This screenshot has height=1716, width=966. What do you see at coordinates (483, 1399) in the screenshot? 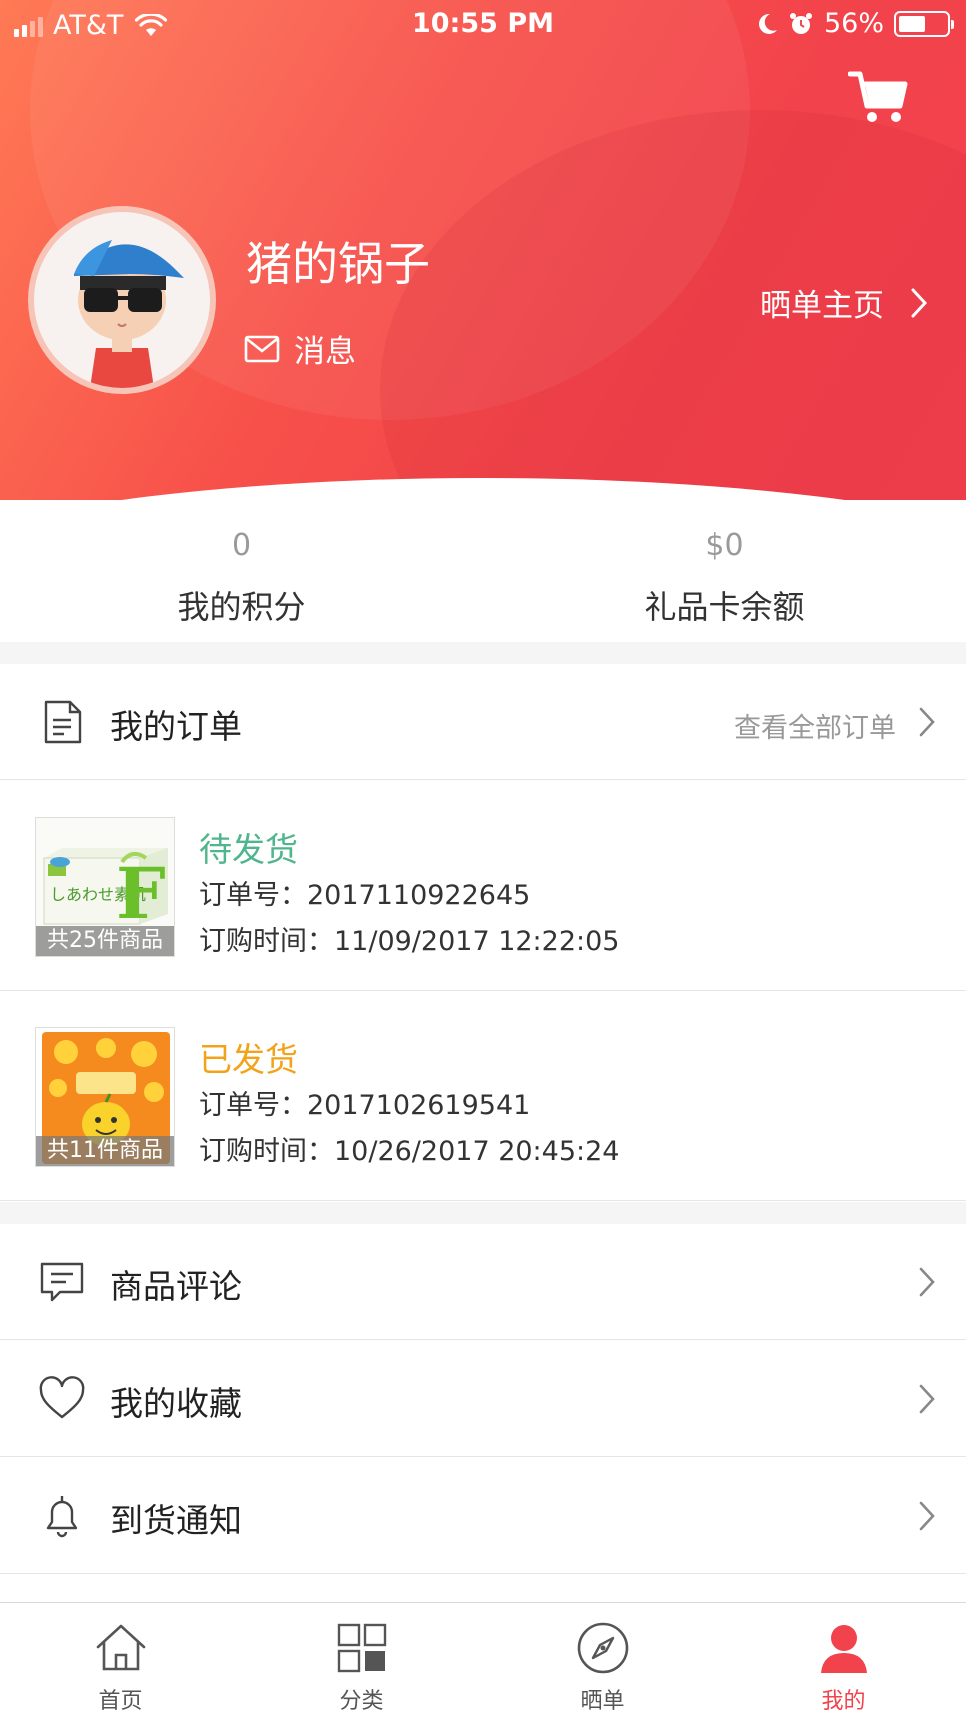
I see `my-favorites-row: 我的收藏` at bounding box center [483, 1399].